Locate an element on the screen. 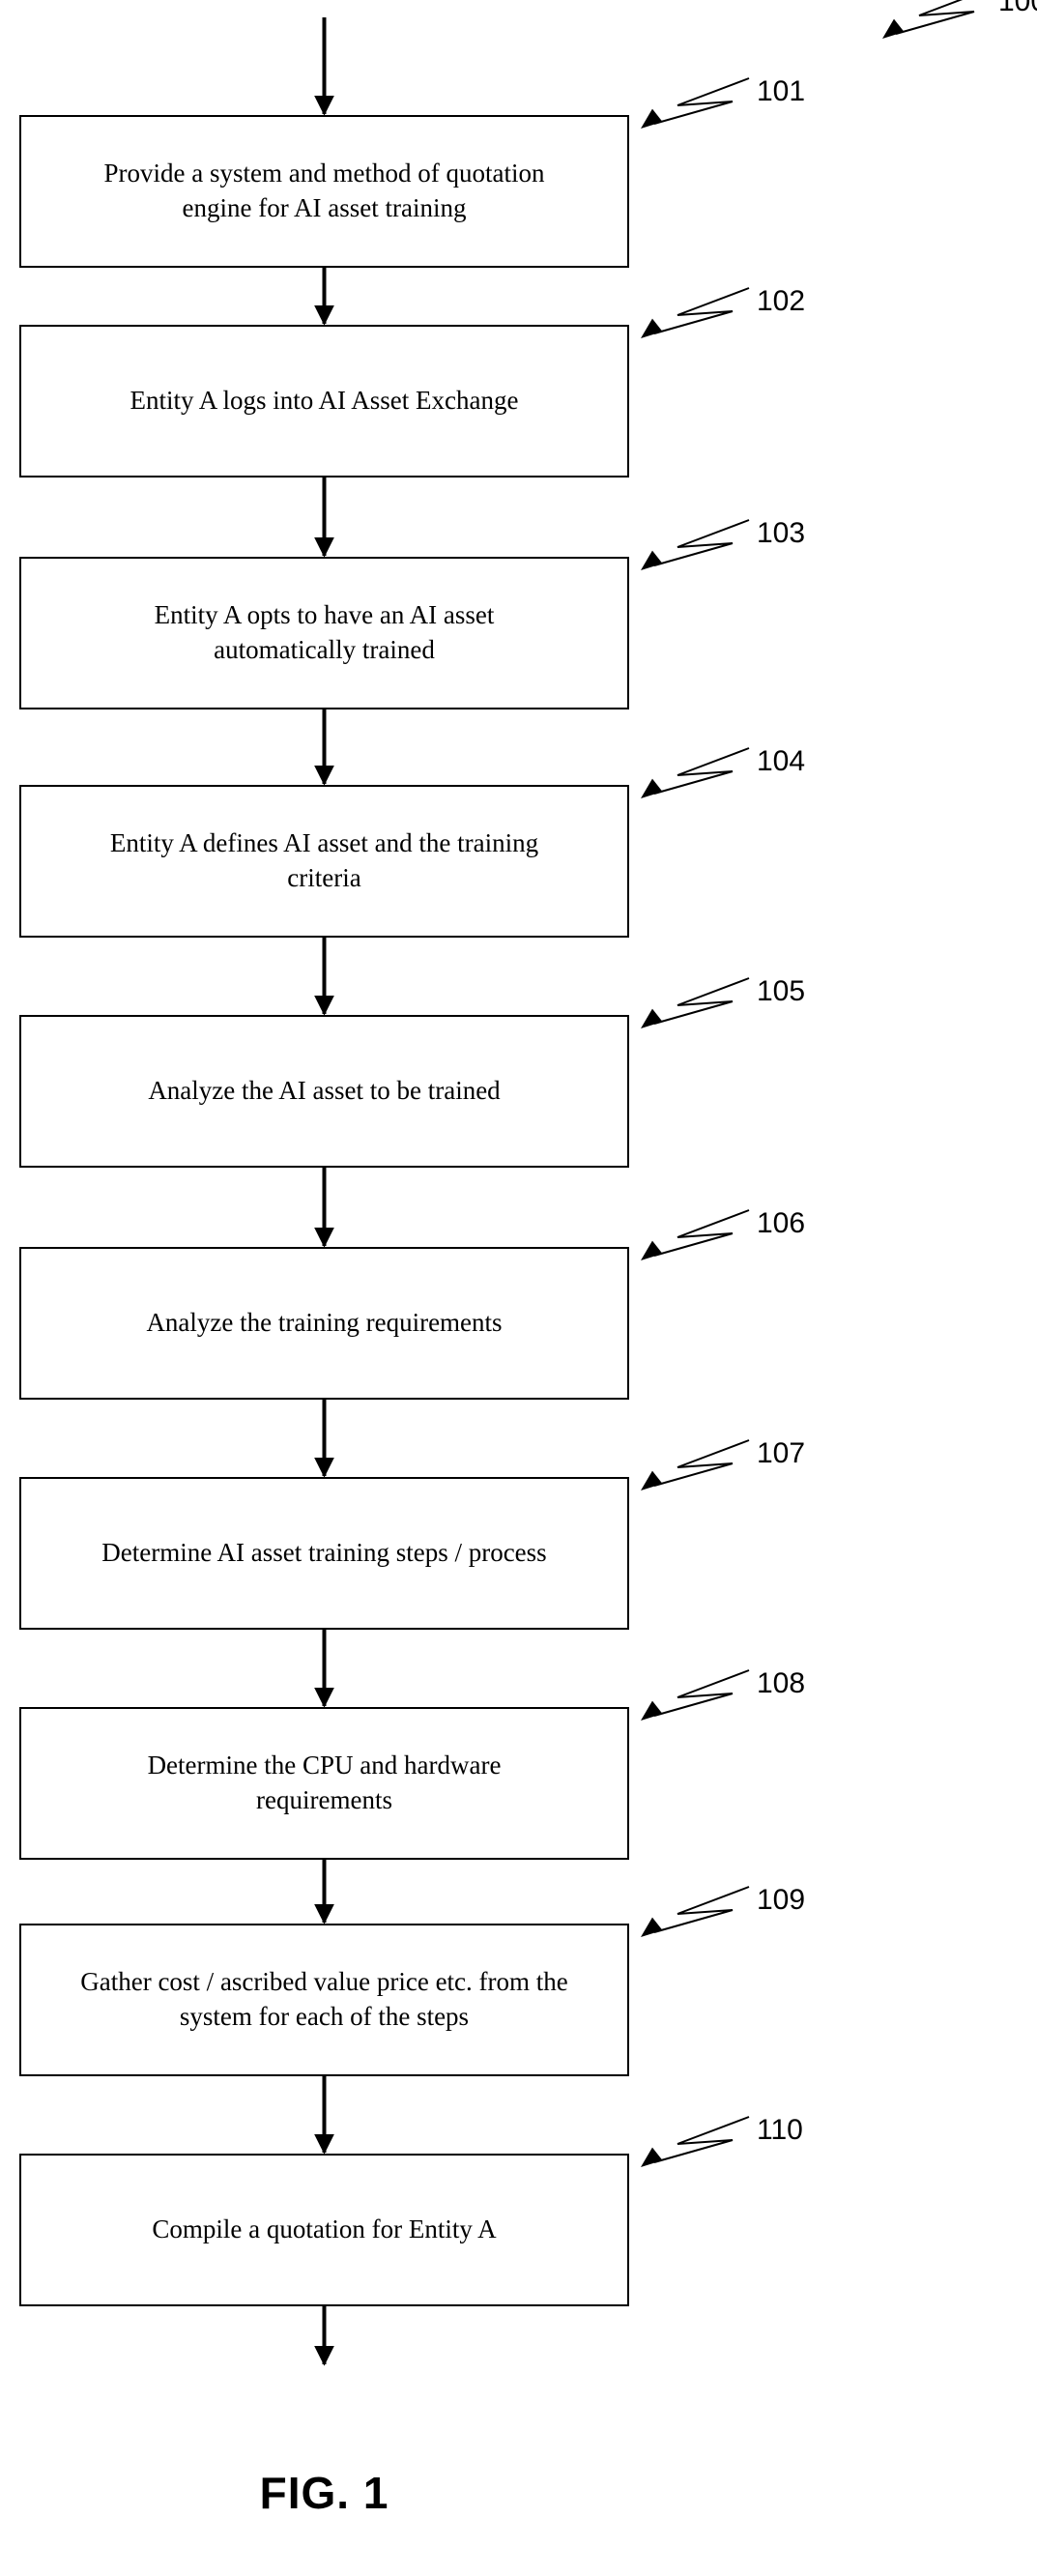  leader-104-line is located at coordinates (701, 771).